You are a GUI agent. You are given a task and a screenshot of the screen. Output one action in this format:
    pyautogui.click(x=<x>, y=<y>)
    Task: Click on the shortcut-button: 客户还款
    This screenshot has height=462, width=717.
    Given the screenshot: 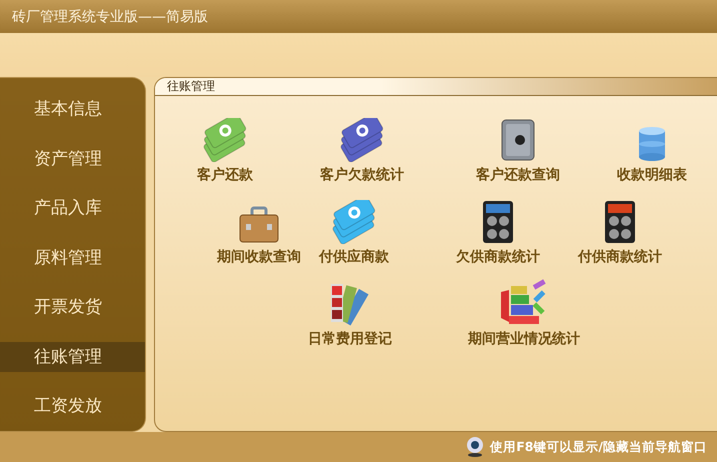 What is the action you would take?
    pyautogui.click(x=225, y=150)
    